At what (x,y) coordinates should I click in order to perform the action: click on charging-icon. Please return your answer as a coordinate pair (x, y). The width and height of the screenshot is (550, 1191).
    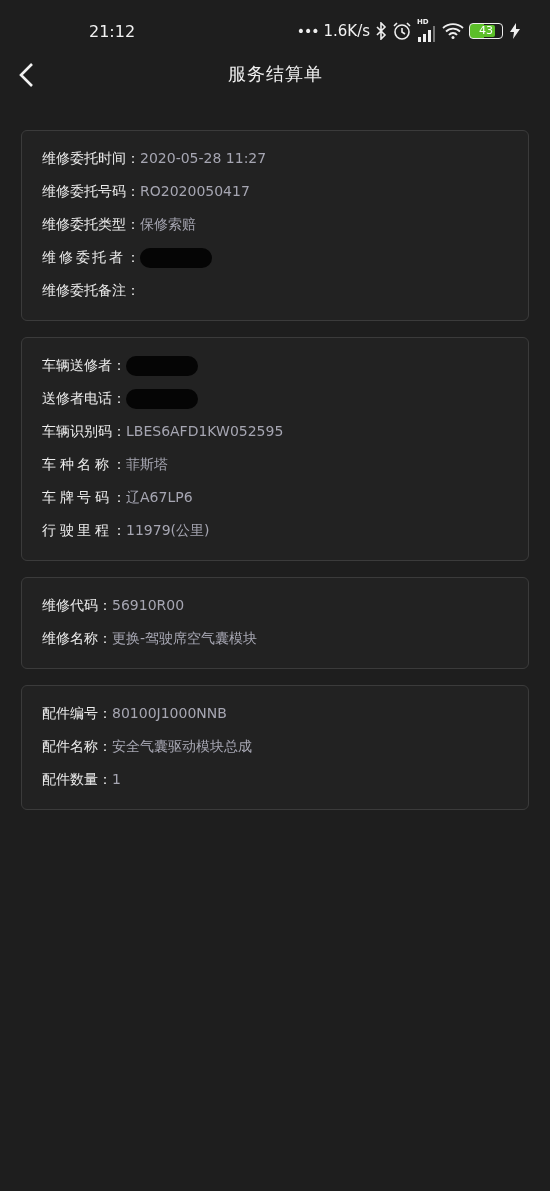
    Looking at the image, I should click on (515, 31).